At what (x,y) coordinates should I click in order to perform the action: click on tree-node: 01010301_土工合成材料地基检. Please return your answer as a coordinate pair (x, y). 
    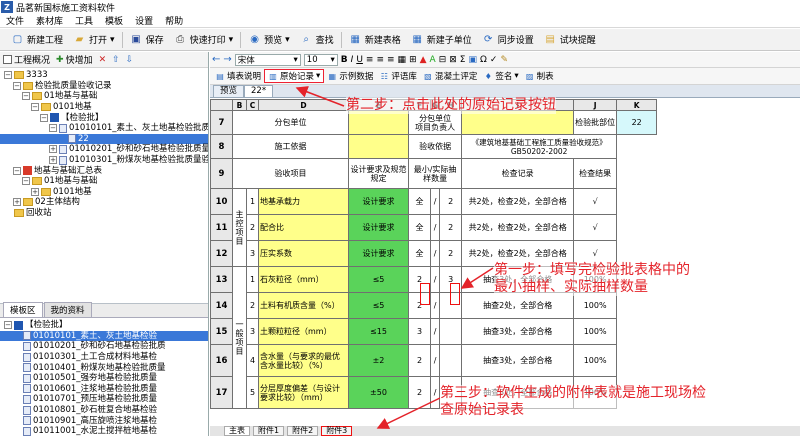
    Looking at the image, I should click on (104, 357).